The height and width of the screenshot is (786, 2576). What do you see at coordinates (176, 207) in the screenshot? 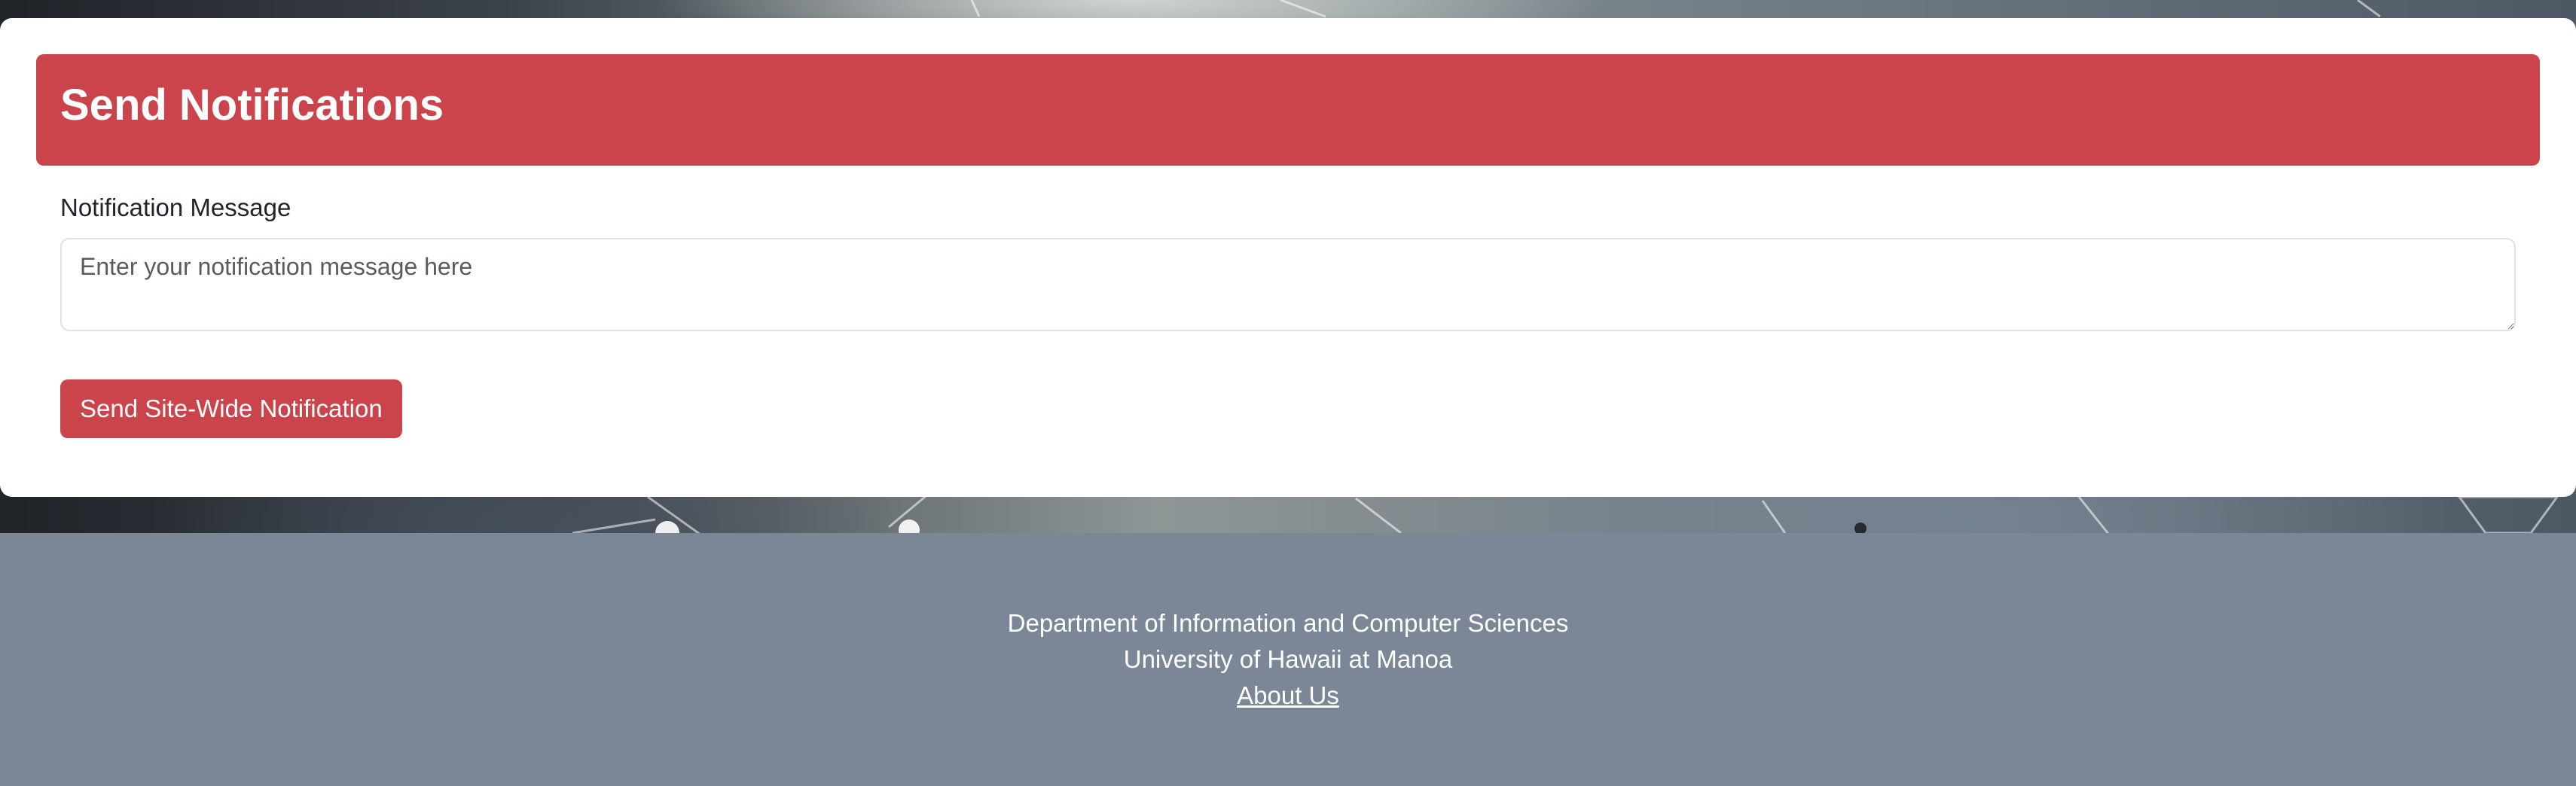
I see `notification-message-label: Notification Message` at bounding box center [176, 207].